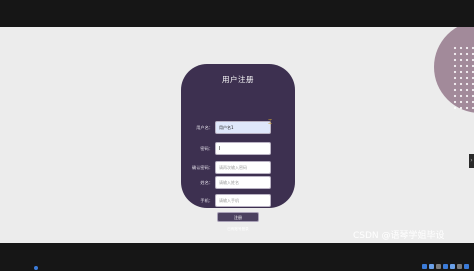 This screenshot has height=271, width=474. What do you see at coordinates (204, 127) in the screenshot?
I see `username-label: 用户名：` at bounding box center [204, 127].